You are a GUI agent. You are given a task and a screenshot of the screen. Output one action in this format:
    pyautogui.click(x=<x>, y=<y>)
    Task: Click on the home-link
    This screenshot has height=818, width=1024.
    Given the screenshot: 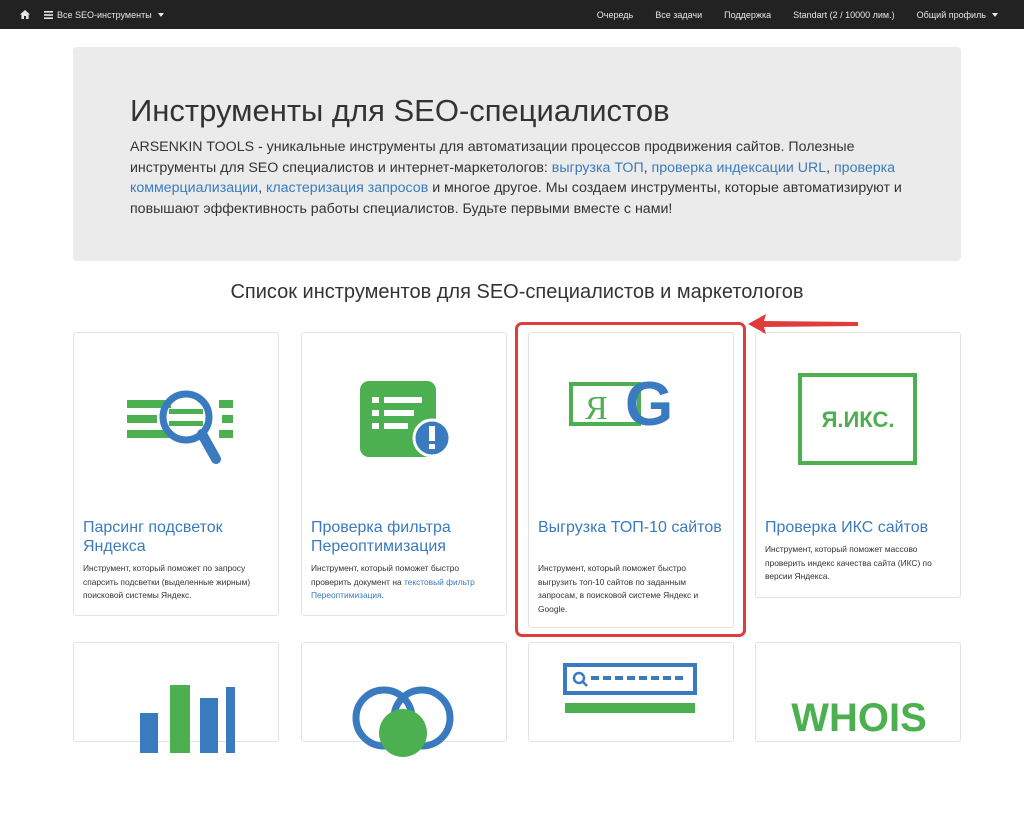 What is the action you would take?
    pyautogui.click(x=25, y=14)
    